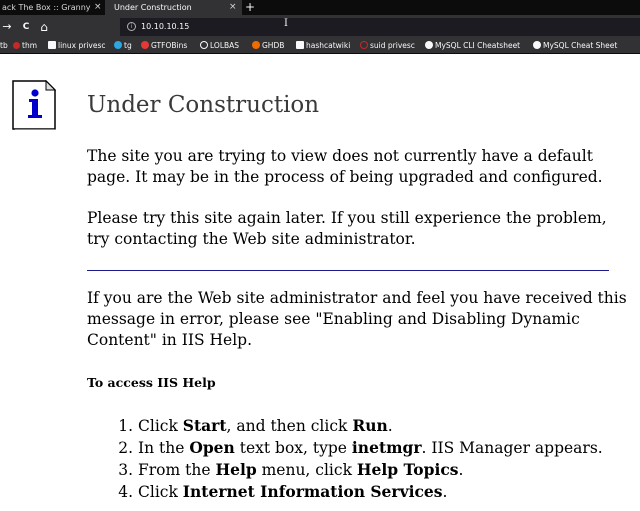 The width and height of the screenshot is (640, 511). Describe the element at coordinates (580, 45) in the screenshot. I see `bookmark-label: MySQL Cheat Sheet` at that location.